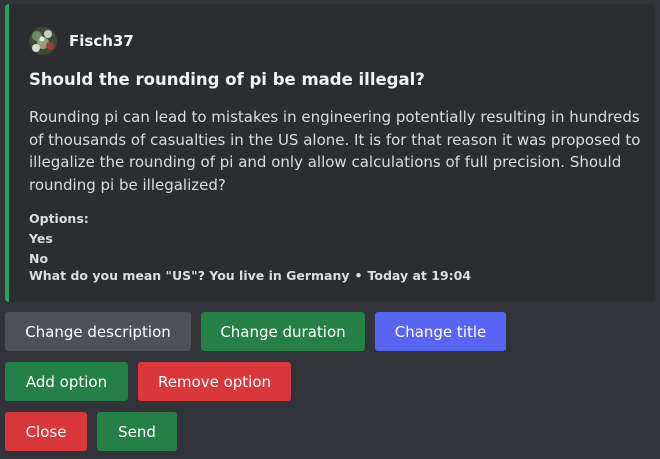 This screenshot has width=660, height=459. I want to click on change-description-button: Change description, so click(98, 331).